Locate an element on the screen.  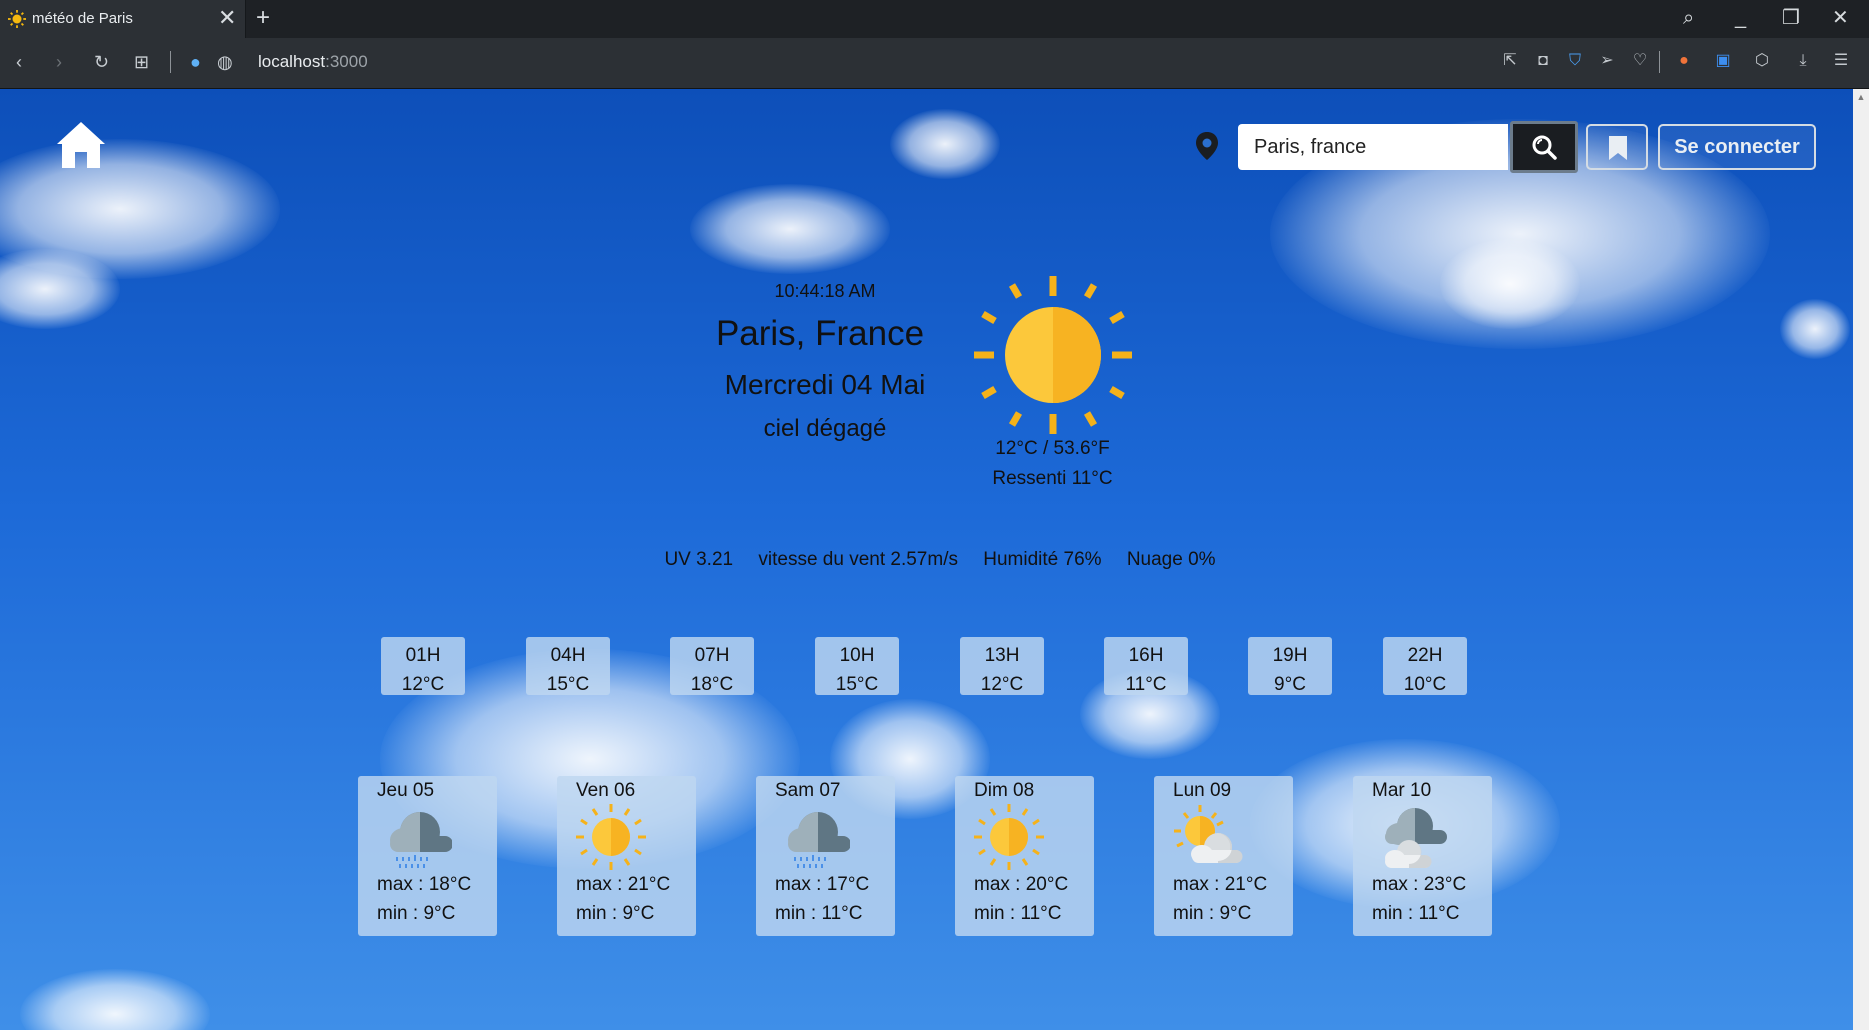
cube-icon: ⬡ is located at coordinates (1762, 61).